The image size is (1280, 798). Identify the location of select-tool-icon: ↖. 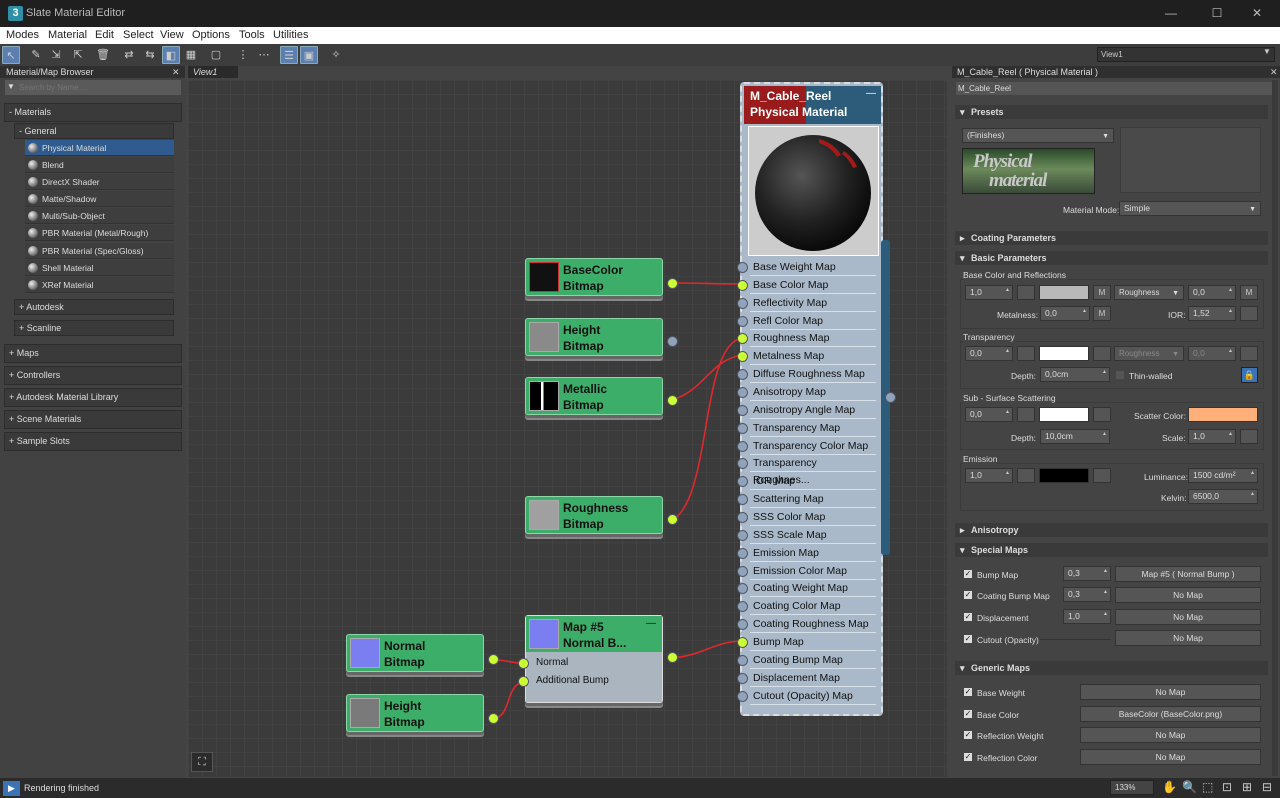
(11, 55).